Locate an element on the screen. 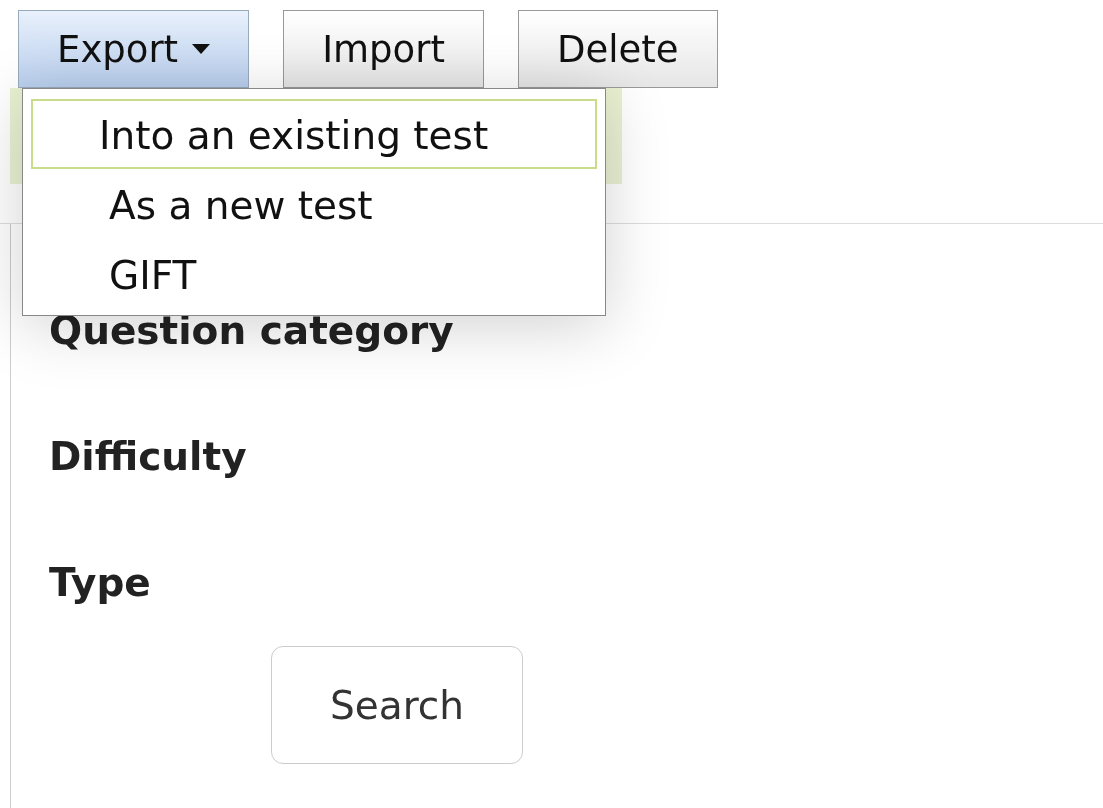 The image size is (1103, 808). menu-item: As a new test is located at coordinates (314, 204).